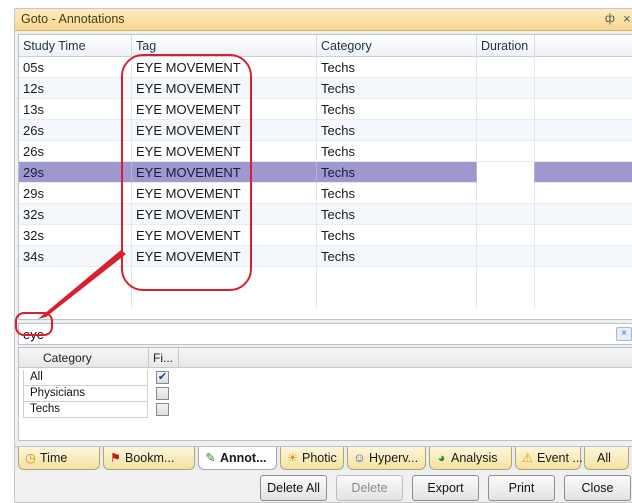  What do you see at coordinates (85, 410) in the screenshot?
I see `category-filter-label: Techs` at bounding box center [85, 410].